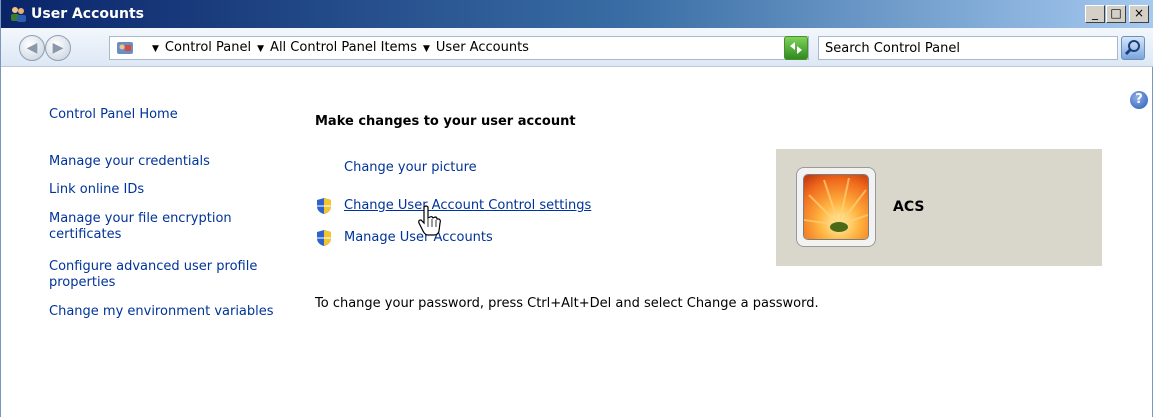 Image resolution: width=1153 pixels, height=417 pixels. I want to click on user-accounts-icon, so click(18, 14).